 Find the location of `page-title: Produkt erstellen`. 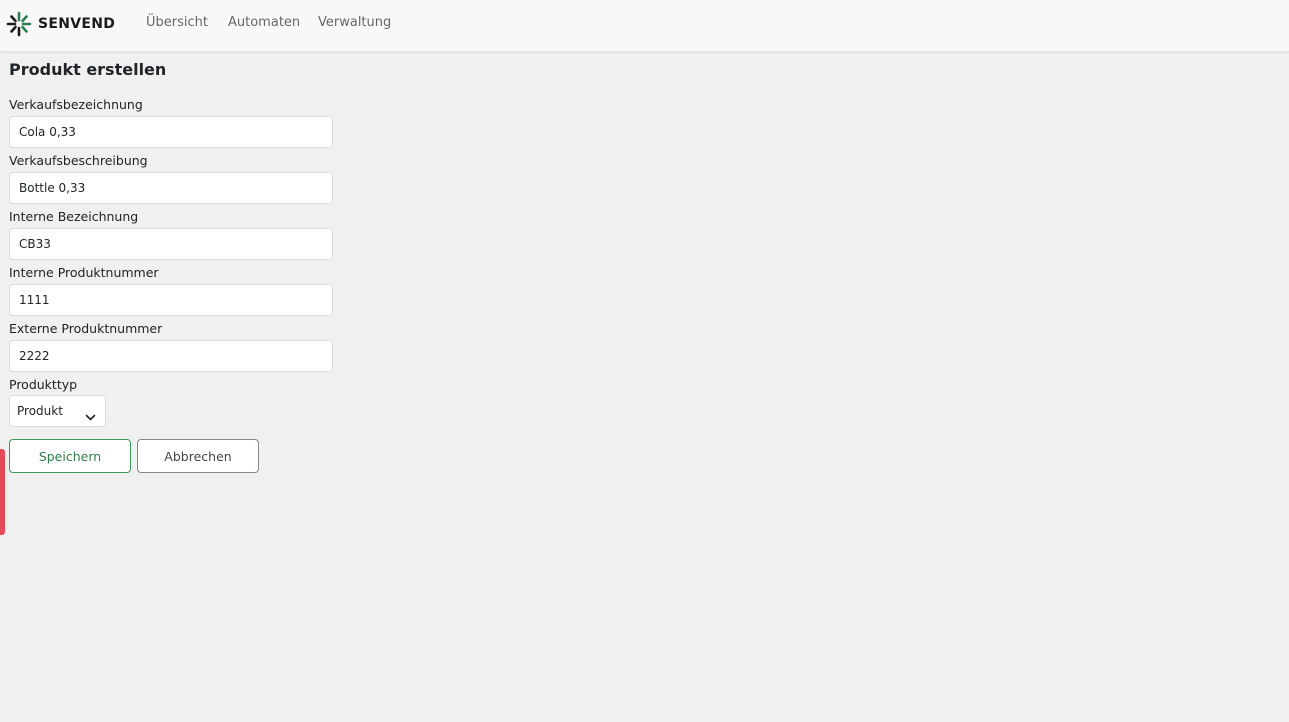

page-title: Produkt erstellen is located at coordinates (88, 69).